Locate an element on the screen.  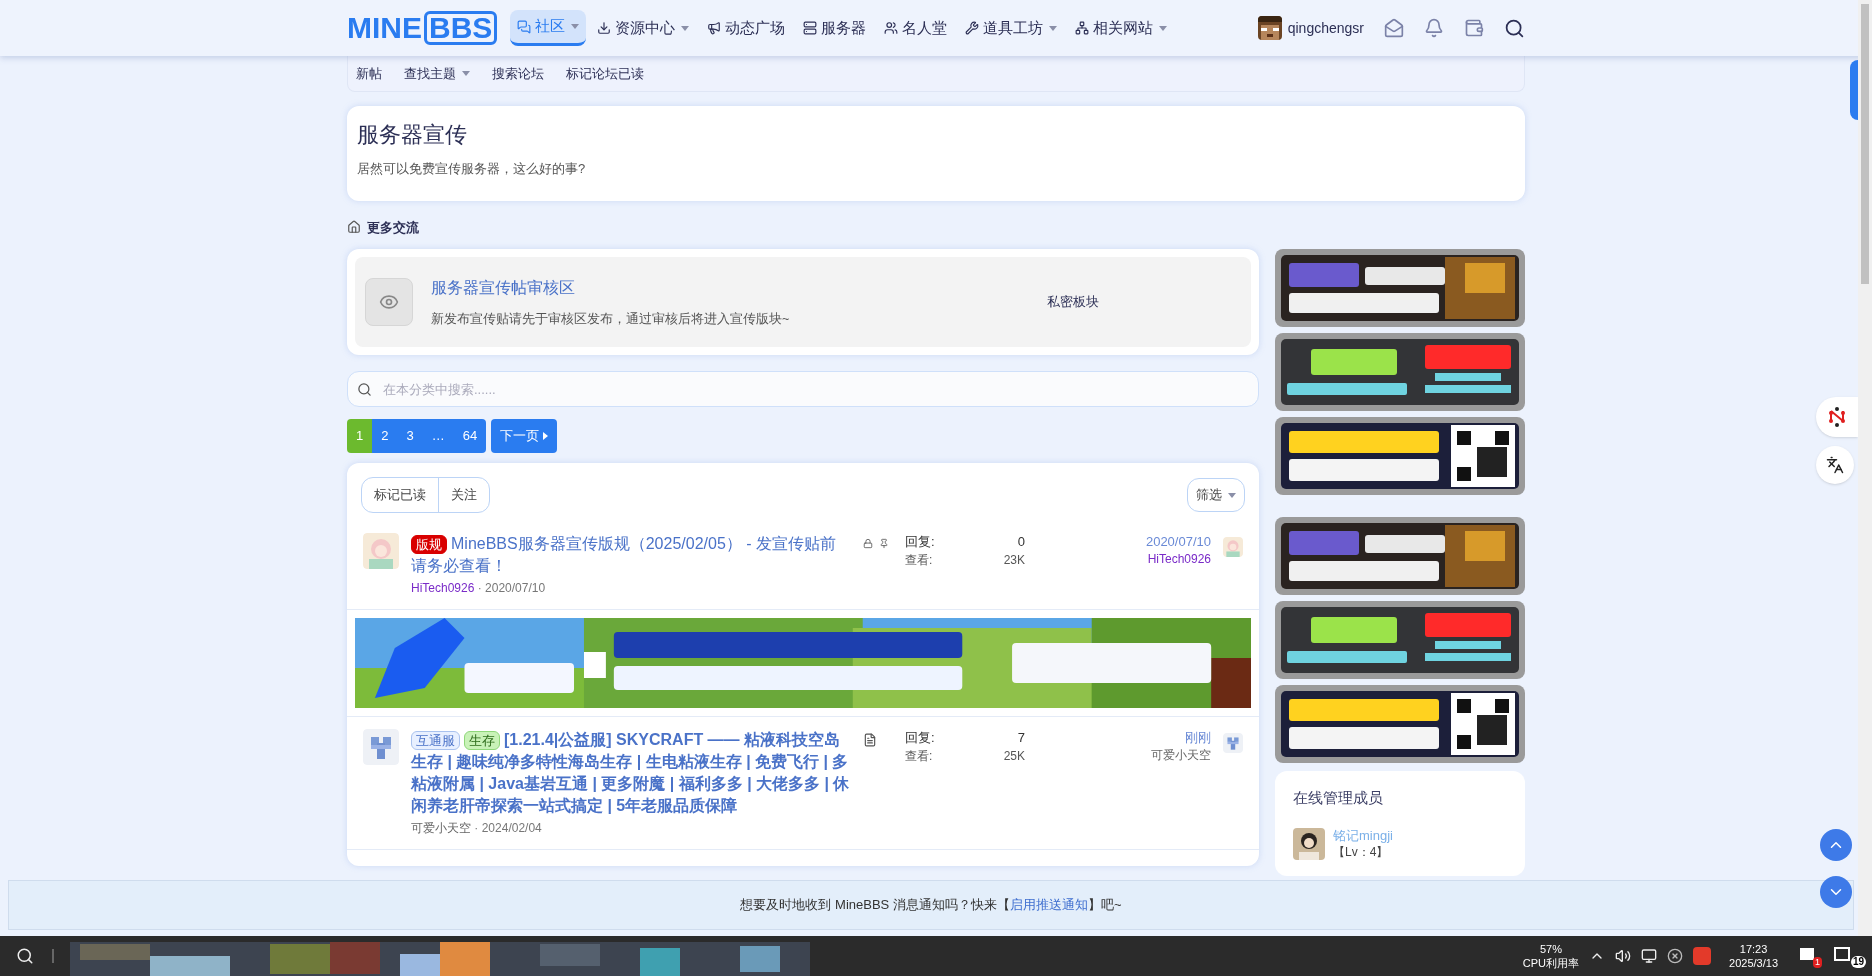
page-link: 3 is located at coordinates (410, 436).